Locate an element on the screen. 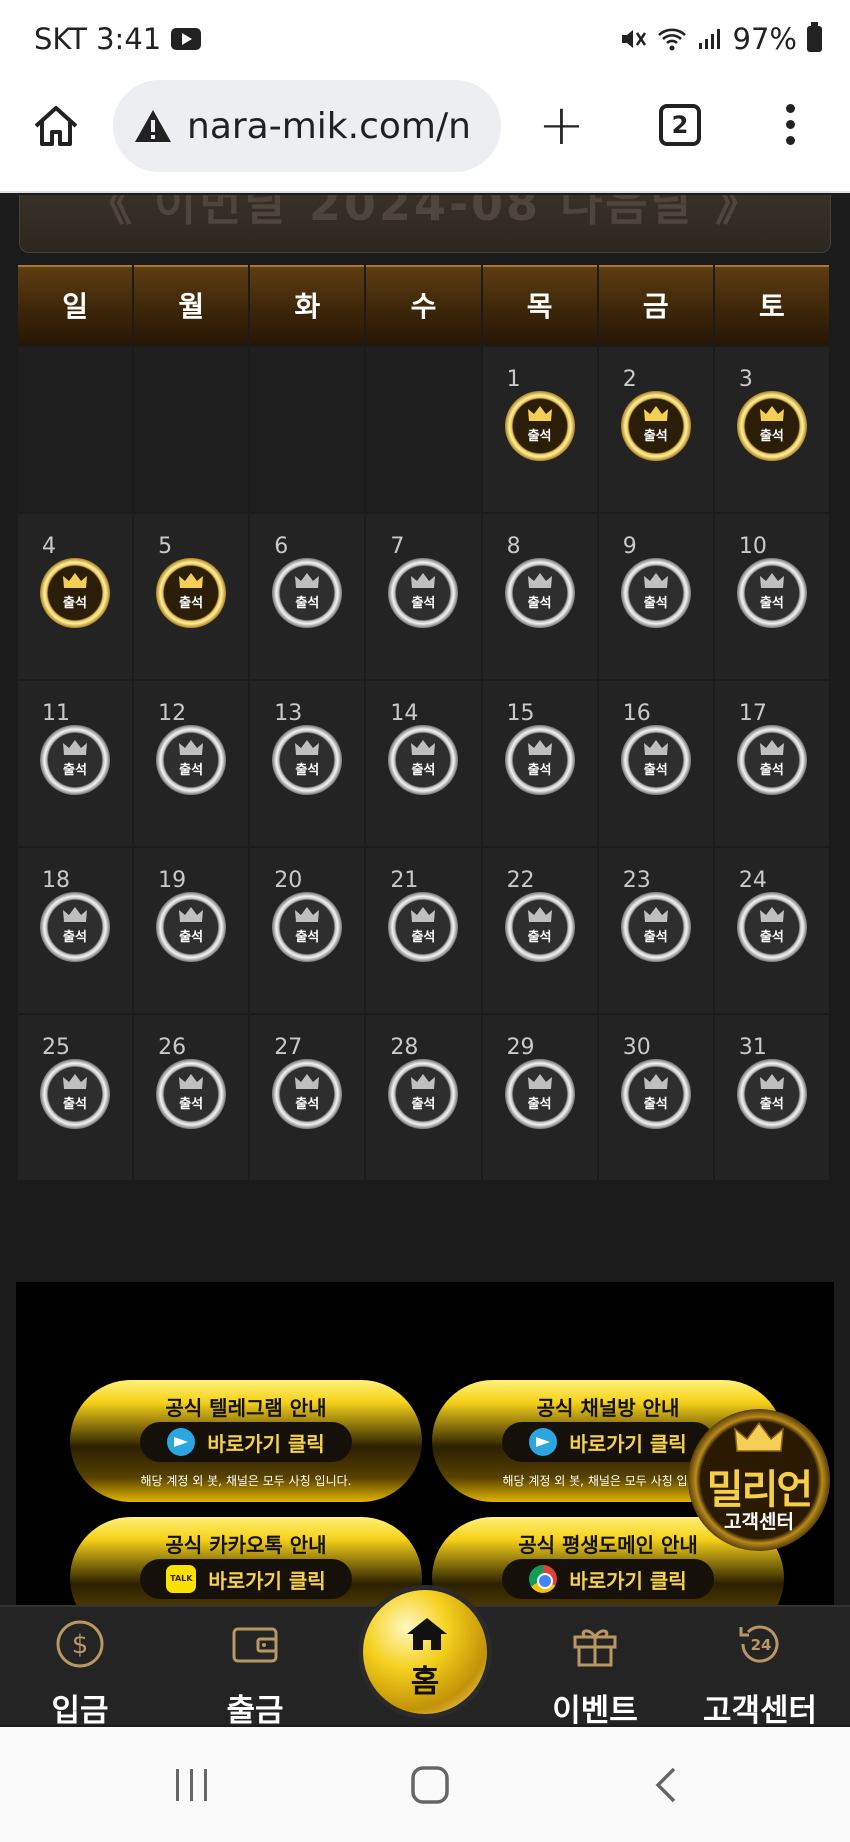 The height and width of the screenshot is (1842, 850). calendar-day-cell: 24 출석 is located at coordinates (771, 930).